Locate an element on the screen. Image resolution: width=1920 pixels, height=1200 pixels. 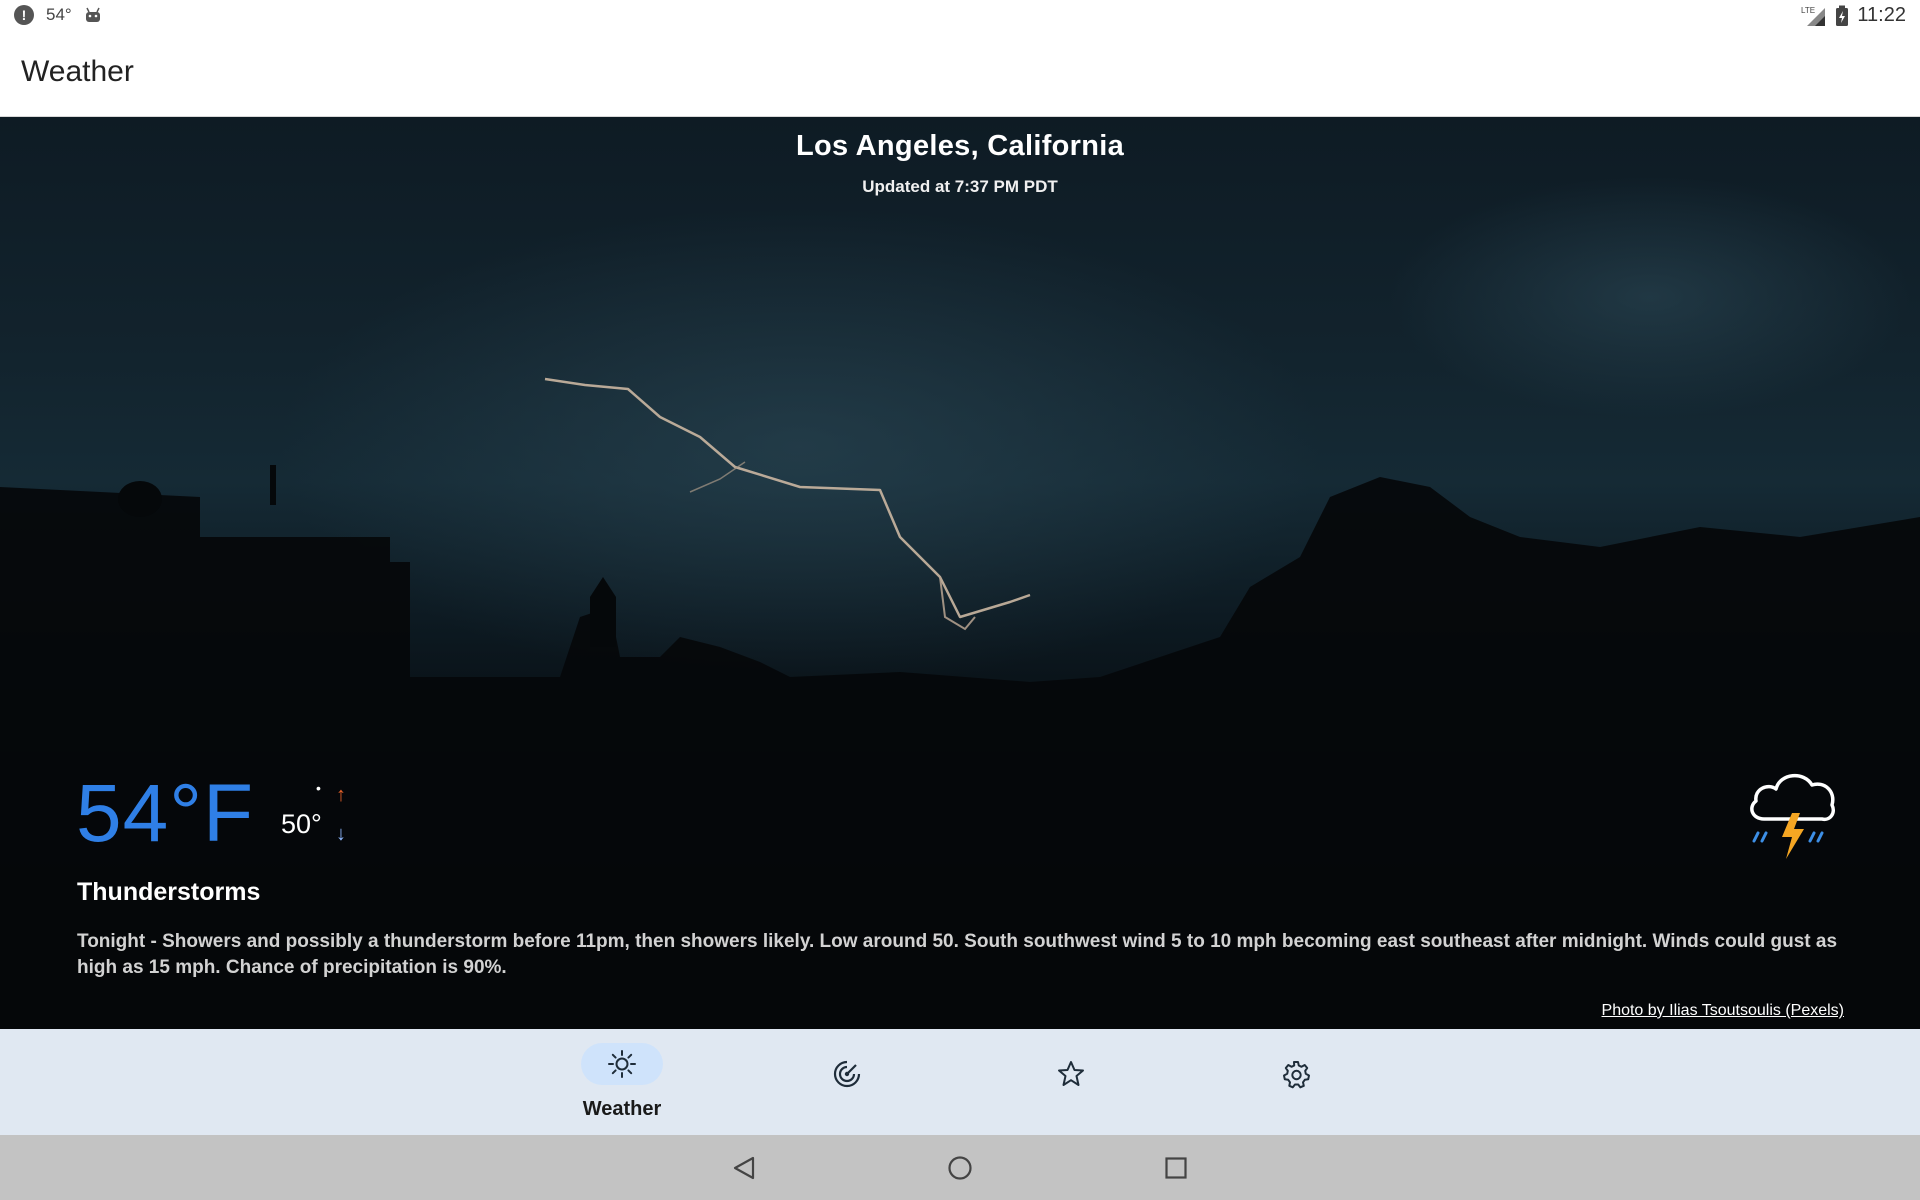
star-icon is located at coordinates (1071, 1073).